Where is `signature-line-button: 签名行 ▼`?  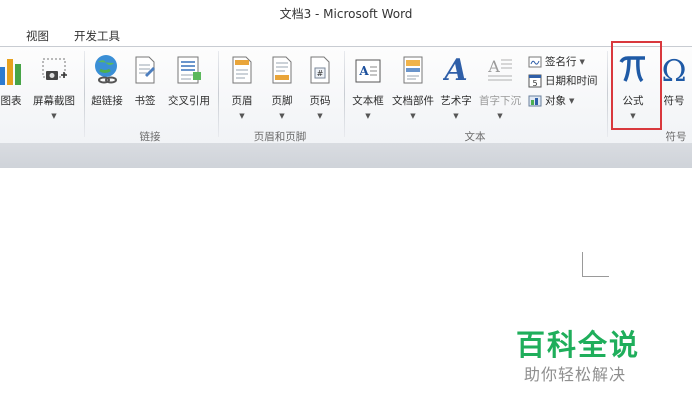 signature-line-button: 签名行 ▼ is located at coordinates (556, 61).